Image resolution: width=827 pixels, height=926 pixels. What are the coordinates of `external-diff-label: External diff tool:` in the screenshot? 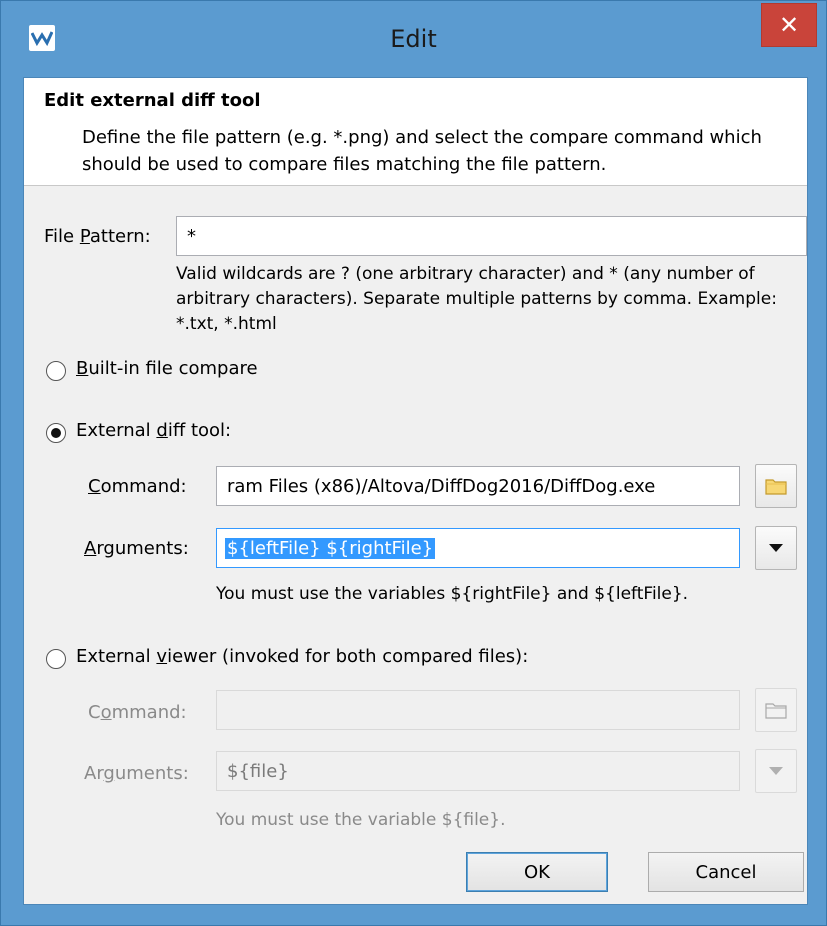 It's located at (153, 430).